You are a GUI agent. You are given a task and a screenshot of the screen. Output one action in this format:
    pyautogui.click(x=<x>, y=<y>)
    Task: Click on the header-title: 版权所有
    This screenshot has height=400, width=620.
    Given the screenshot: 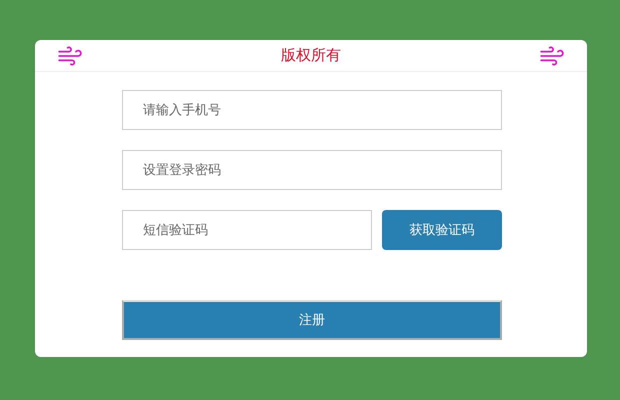 What is the action you would take?
    pyautogui.click(x=311, y=55)
    